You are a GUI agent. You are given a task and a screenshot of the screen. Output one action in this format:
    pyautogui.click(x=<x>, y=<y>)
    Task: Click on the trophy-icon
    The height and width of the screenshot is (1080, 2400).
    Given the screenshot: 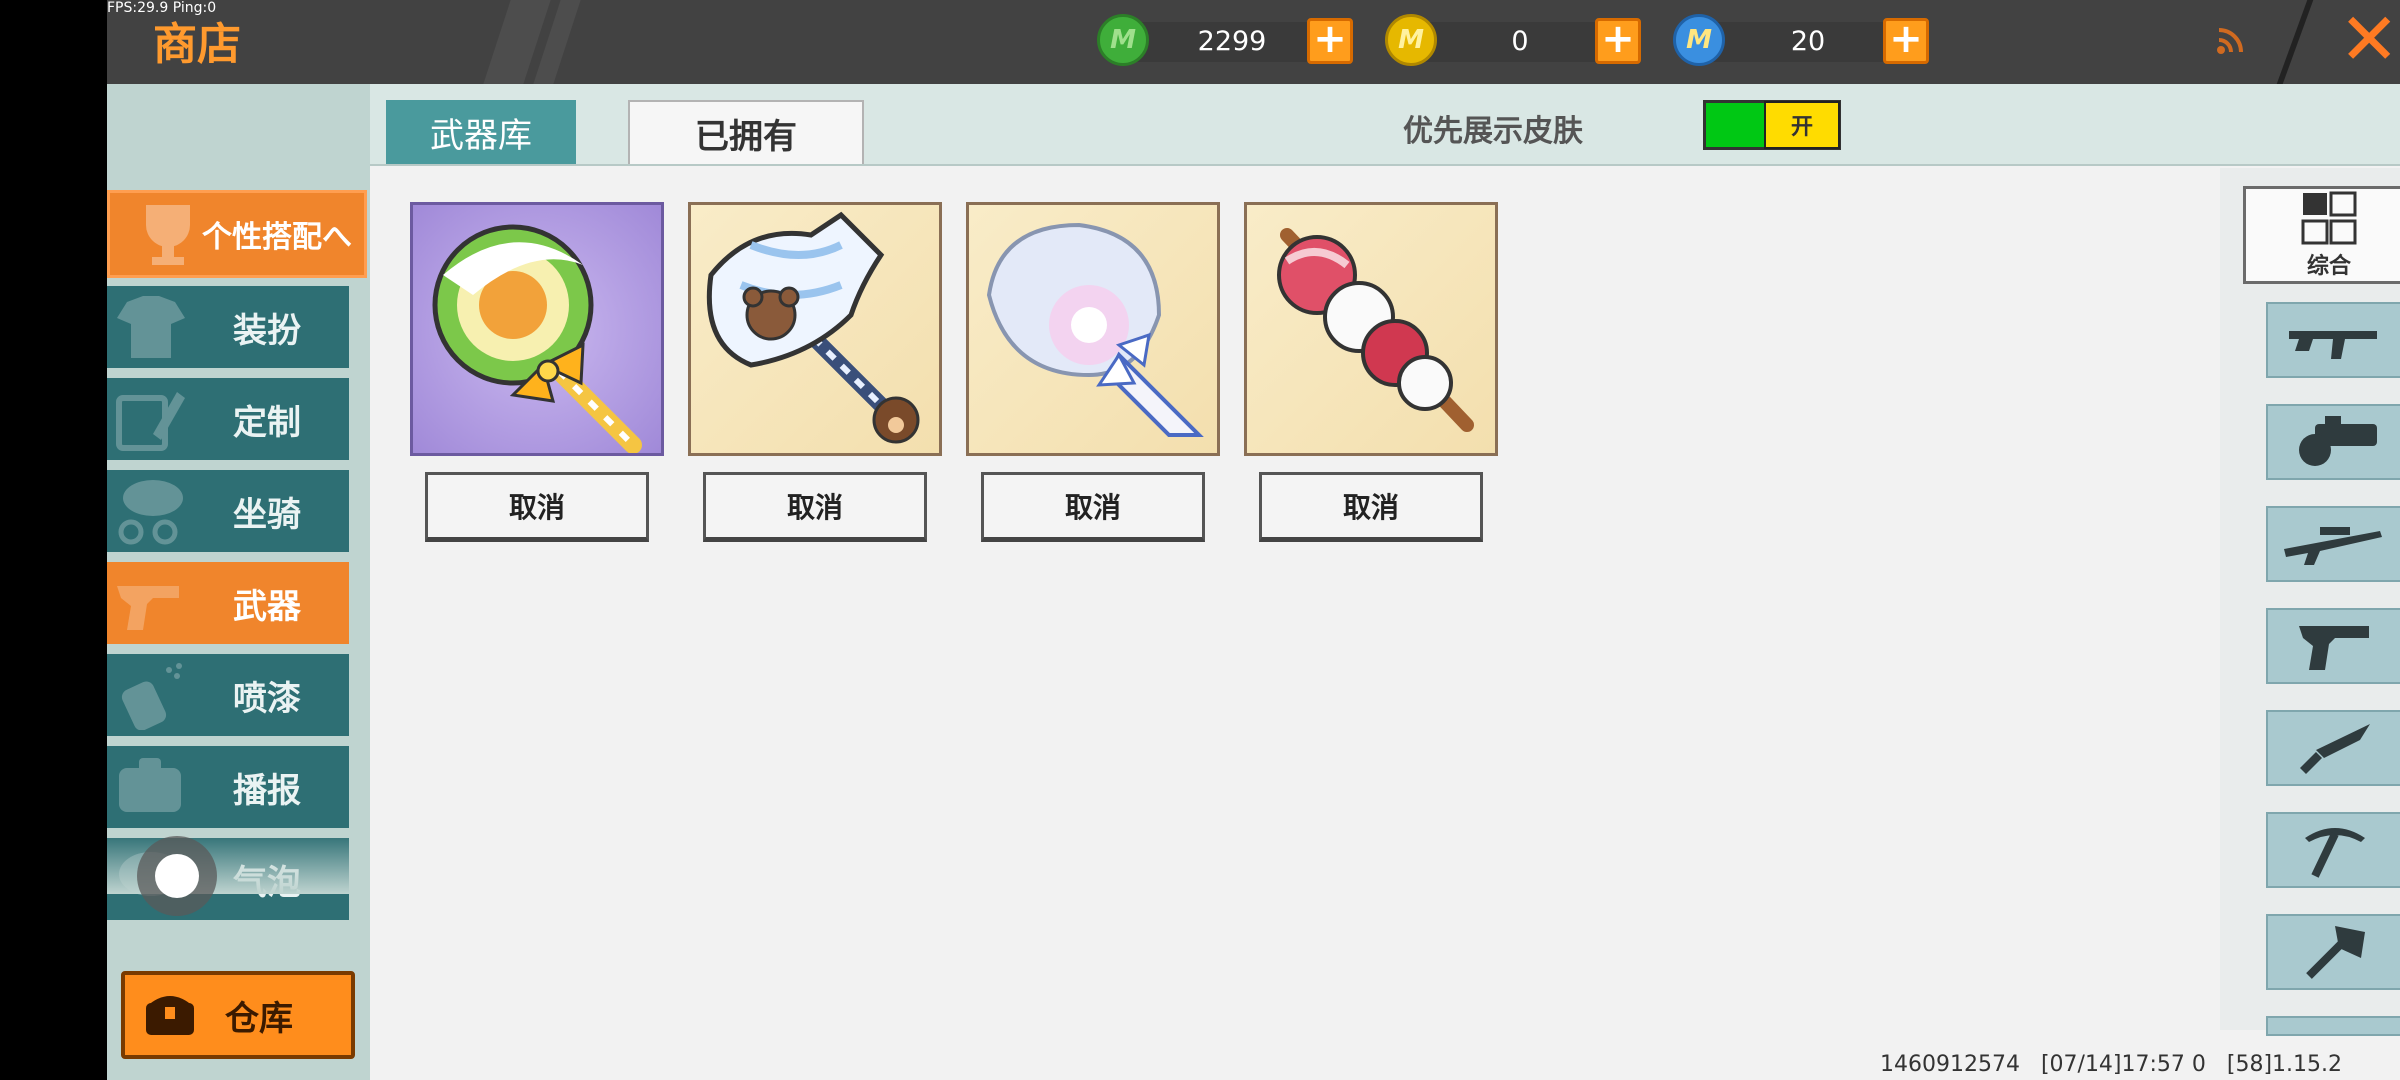 What is the action you would take?
    pyautogui.click(x=168, y=235)
    